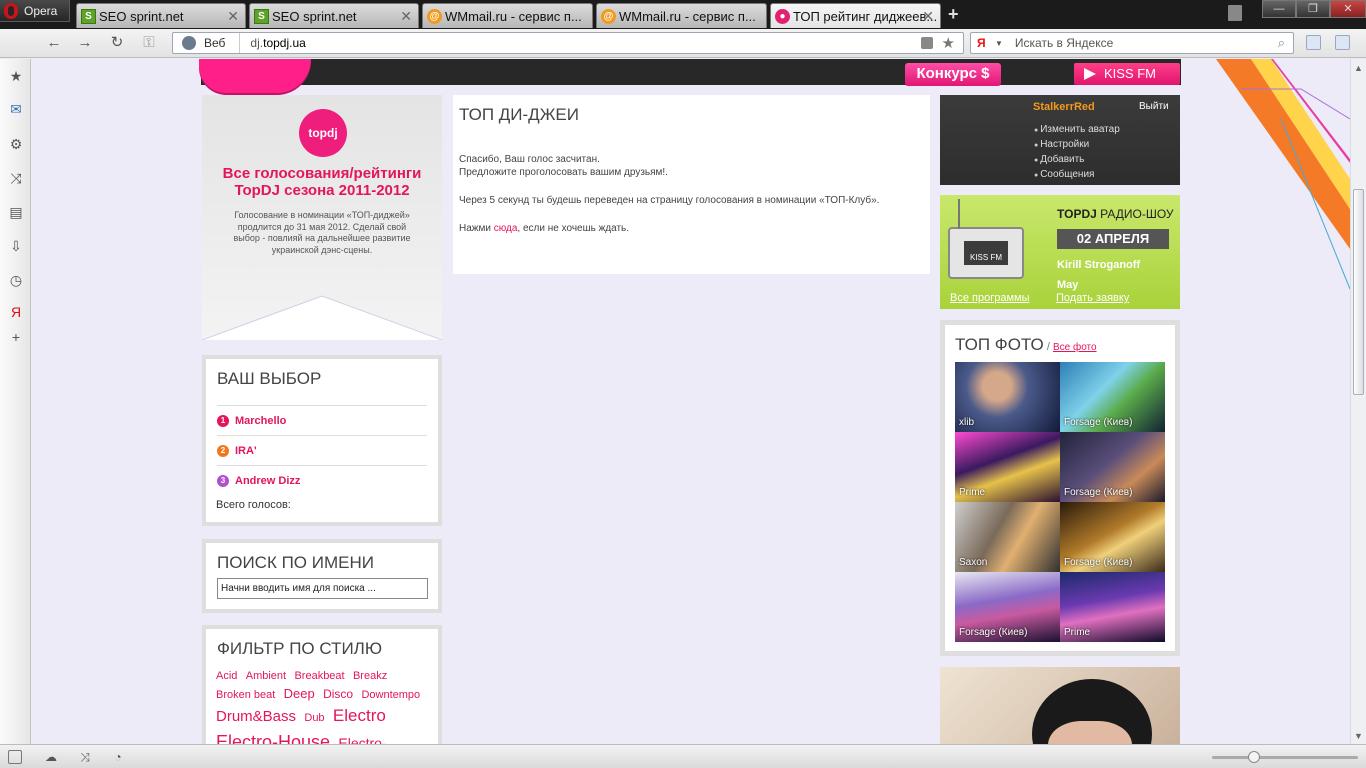  I want to click on logout-link: Выйти, so click(1154, 106).